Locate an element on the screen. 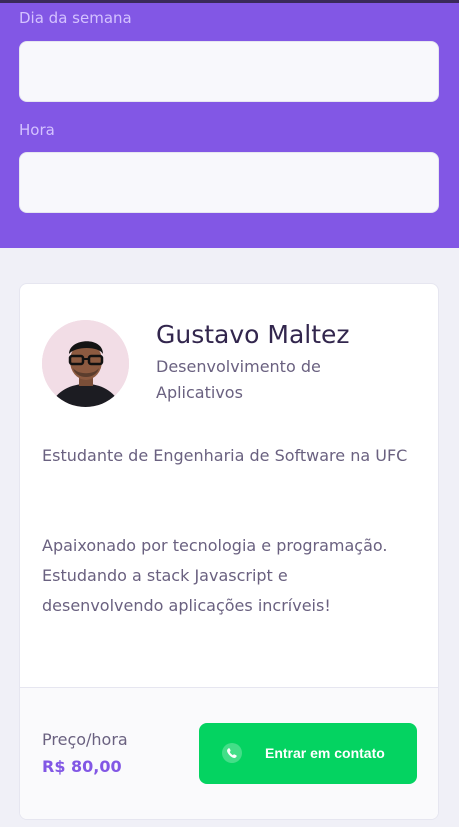 This screenshot has width=459, height=827. contact-button-label: Entrar em contato is located at coordinates (325, 753).